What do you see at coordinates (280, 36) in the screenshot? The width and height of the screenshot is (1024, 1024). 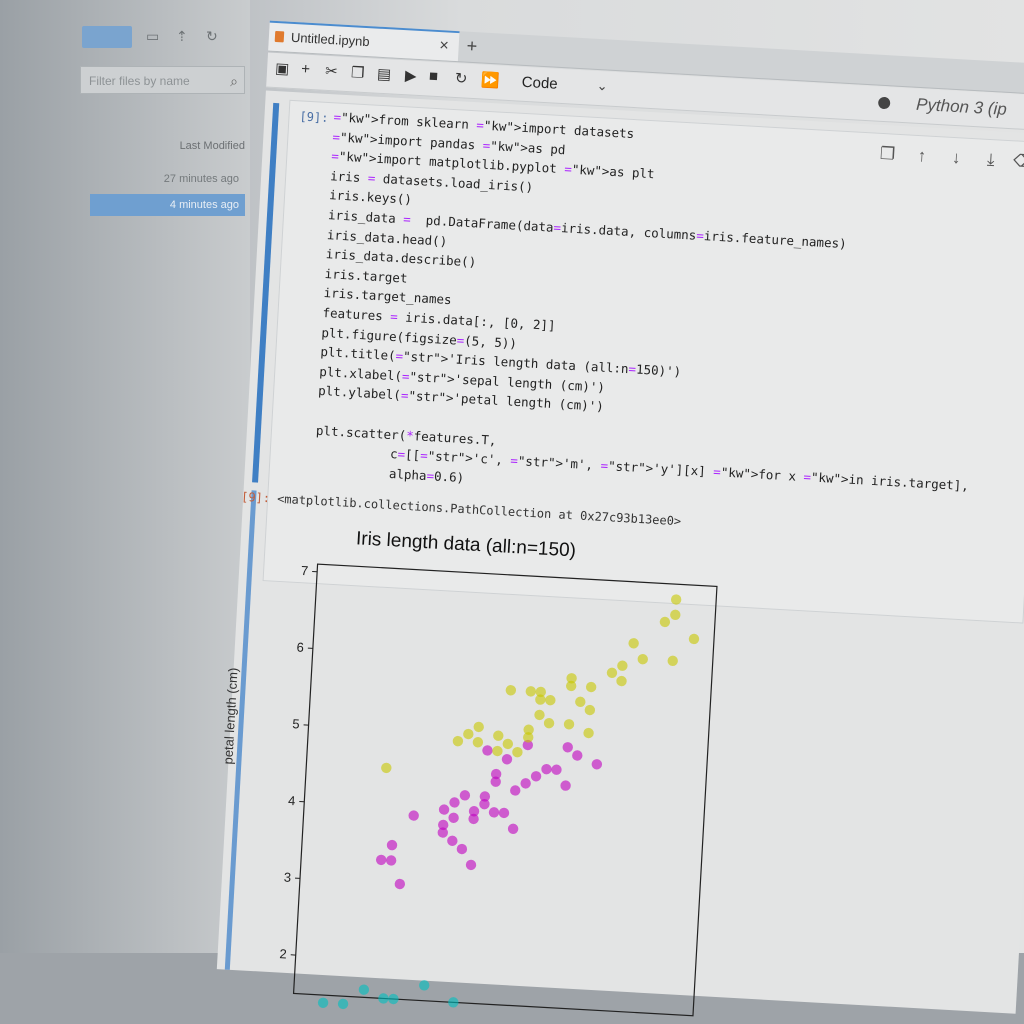 I see `notebook-icon` at bounding box center [280, 36].